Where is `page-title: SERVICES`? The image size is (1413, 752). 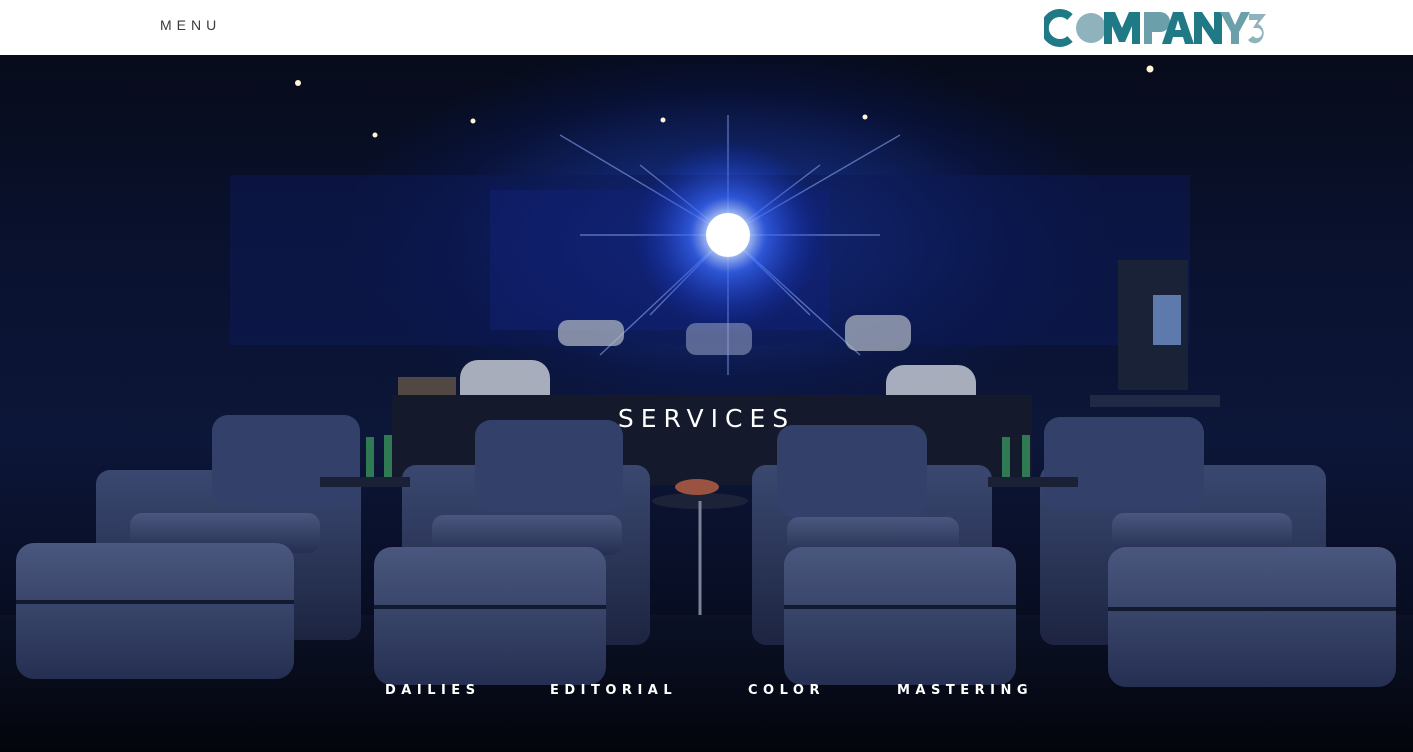 page-title: SERVICES is located at coordinates (706, 418).